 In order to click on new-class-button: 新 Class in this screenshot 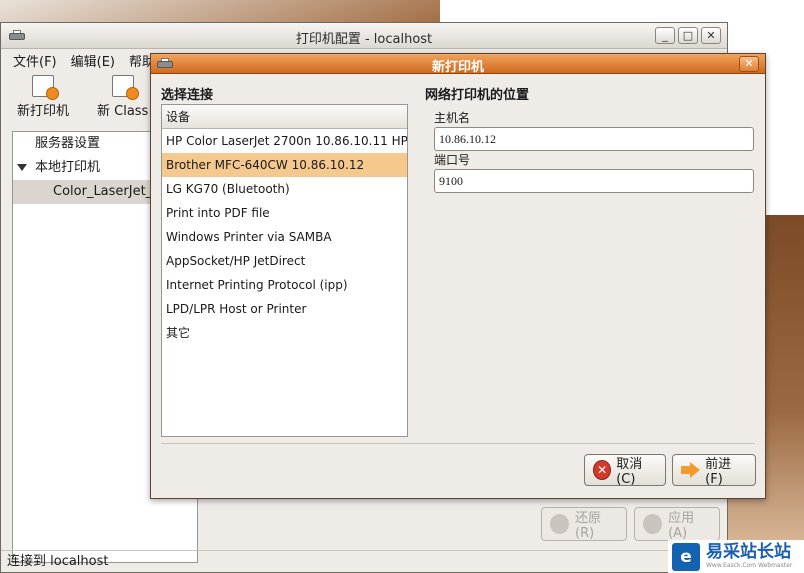, I will do `click(122, 97)`.